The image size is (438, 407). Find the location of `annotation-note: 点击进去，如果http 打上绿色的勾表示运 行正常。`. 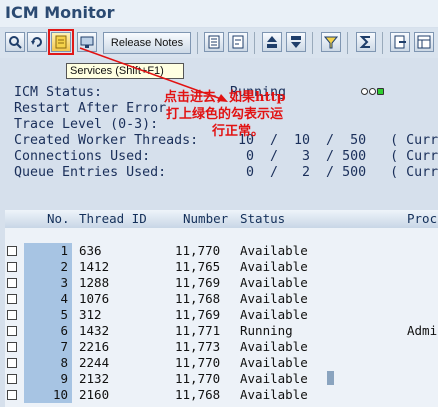

annotation-note: 点击进去，如果http 打上绿色的勾表示运 行正常。 is located at coordinates (244, 114).